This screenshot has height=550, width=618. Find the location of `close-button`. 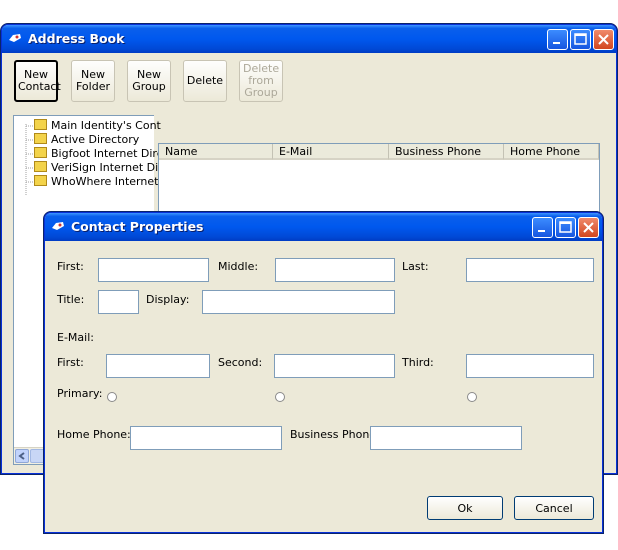

close-button is located at coordinates (603, 39).